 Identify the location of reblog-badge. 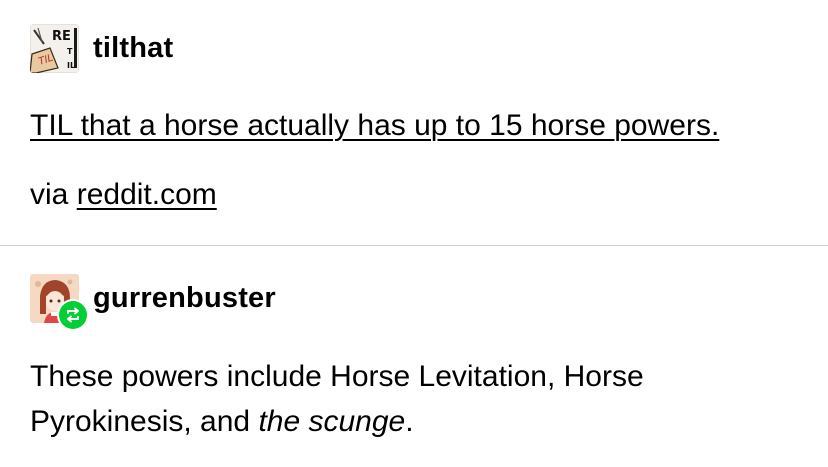
(73, 315).